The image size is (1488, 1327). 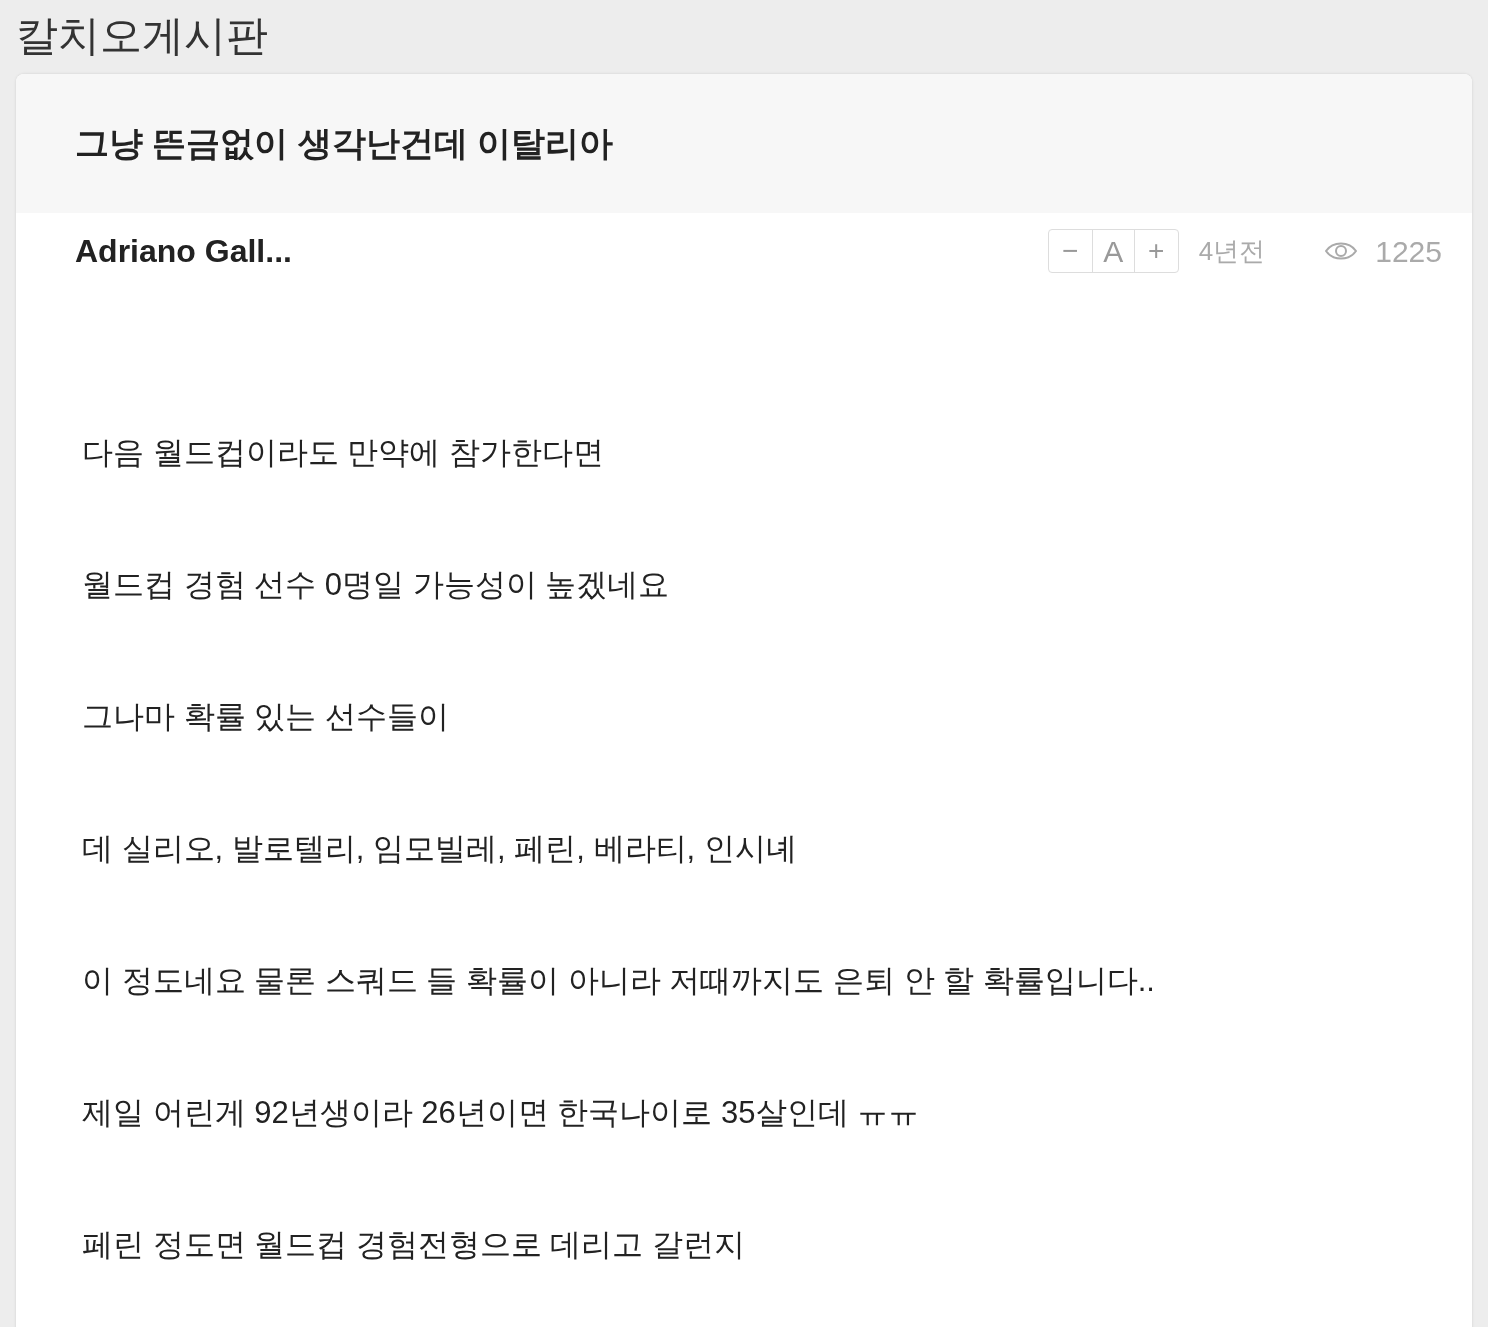 I want to click on post-paragraph: 월드컵 경험 선수 0명일 가능성이 높겠네요, so click(x=376, y=585).